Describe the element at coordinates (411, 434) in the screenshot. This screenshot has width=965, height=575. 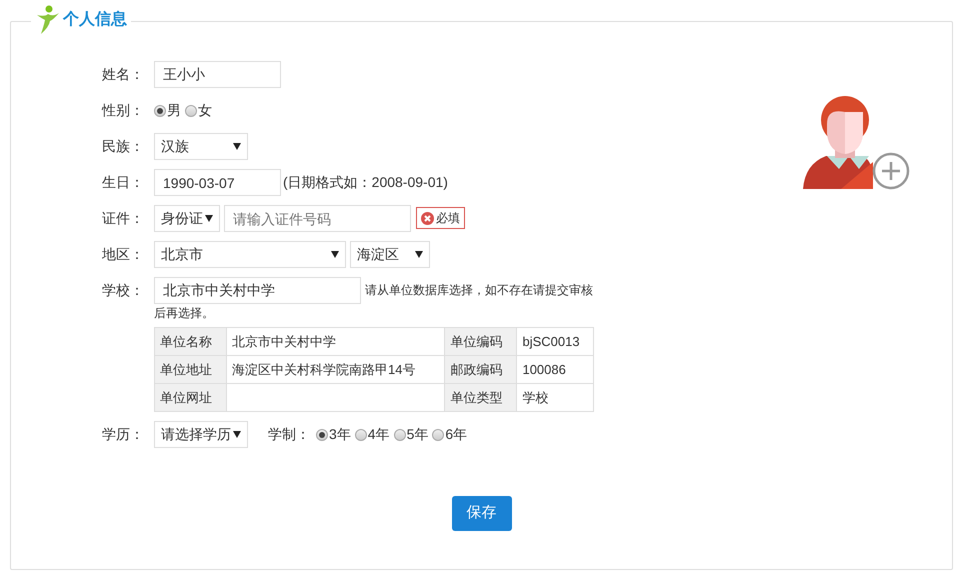
I see `radio-option: 5年` at that location.